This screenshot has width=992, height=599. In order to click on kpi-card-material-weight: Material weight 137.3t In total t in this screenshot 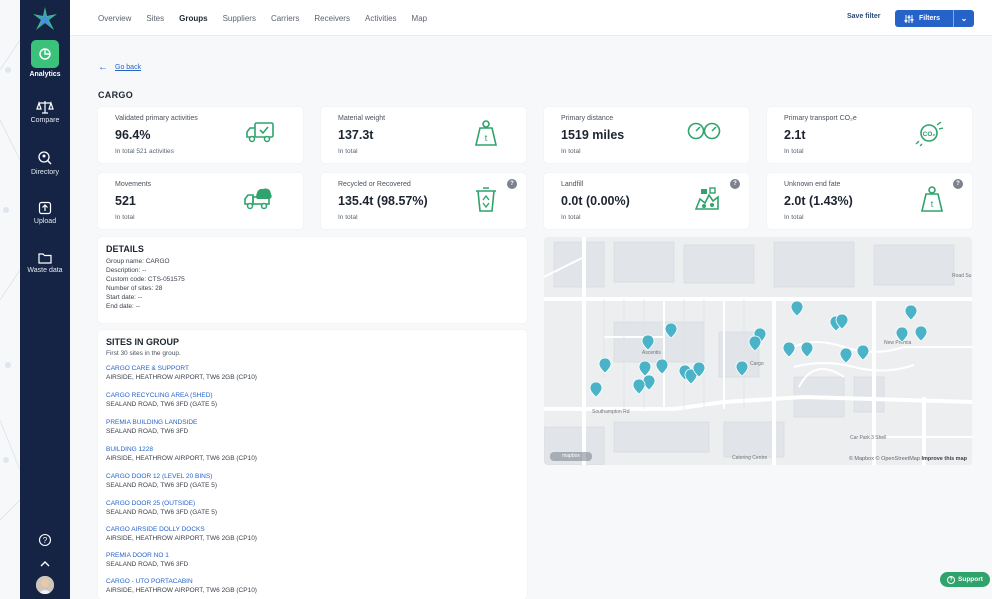, I will do `click(423, 135)`.